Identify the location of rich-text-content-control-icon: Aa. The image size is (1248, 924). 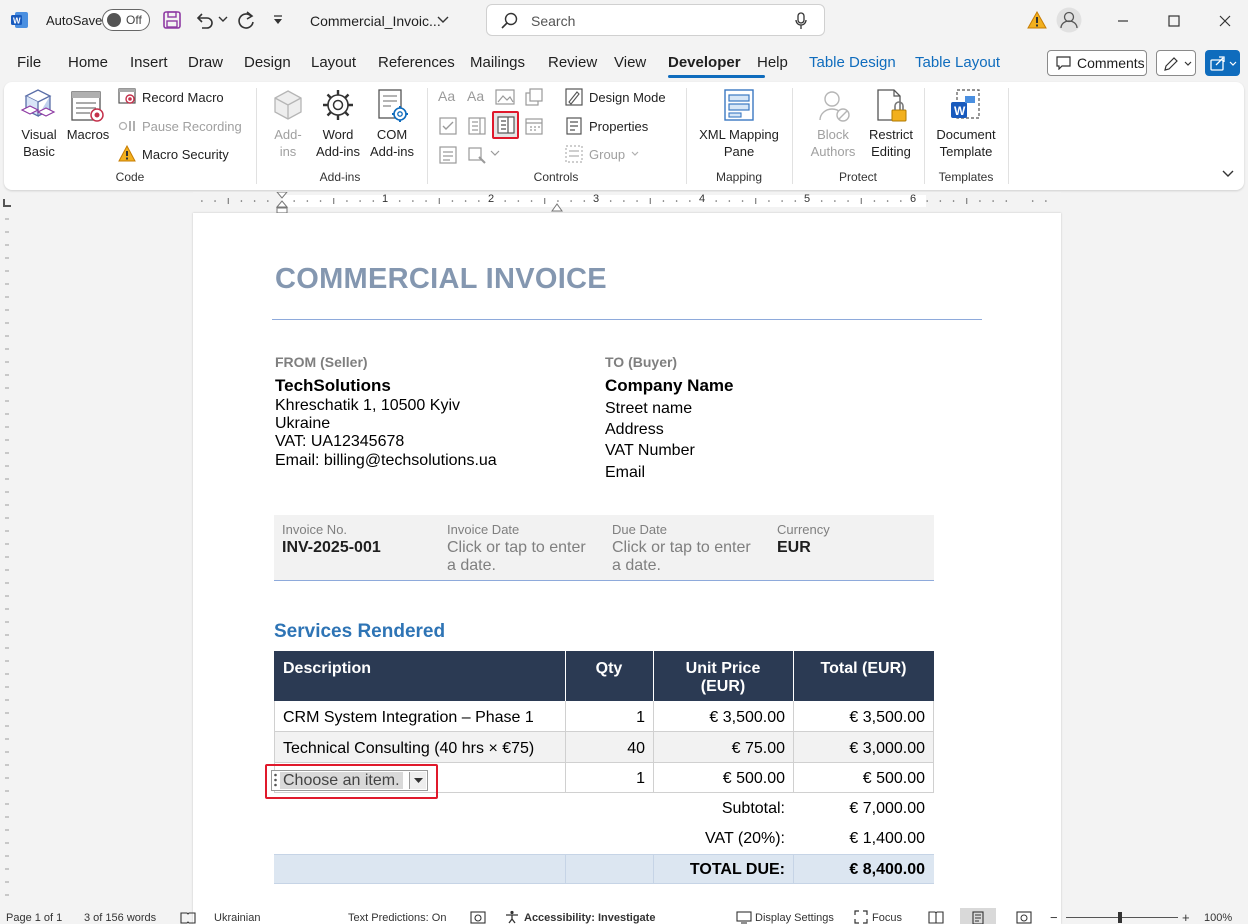
(449, 98).